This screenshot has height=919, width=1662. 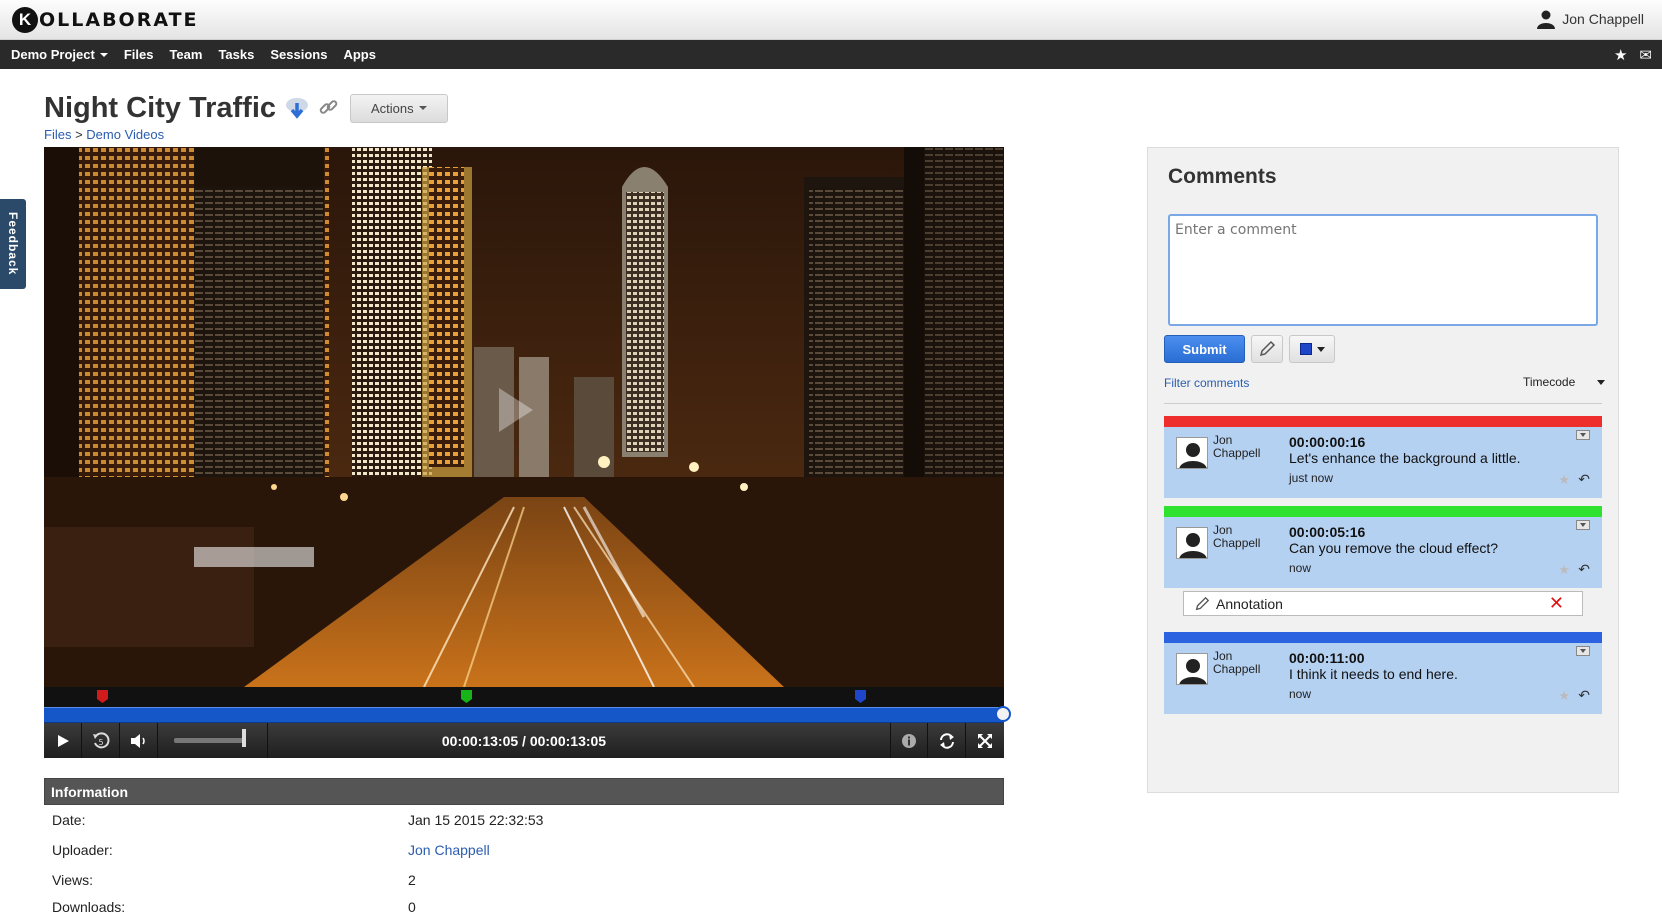 I want to click on nav-item-files: Files, so click(x=139, y=54).